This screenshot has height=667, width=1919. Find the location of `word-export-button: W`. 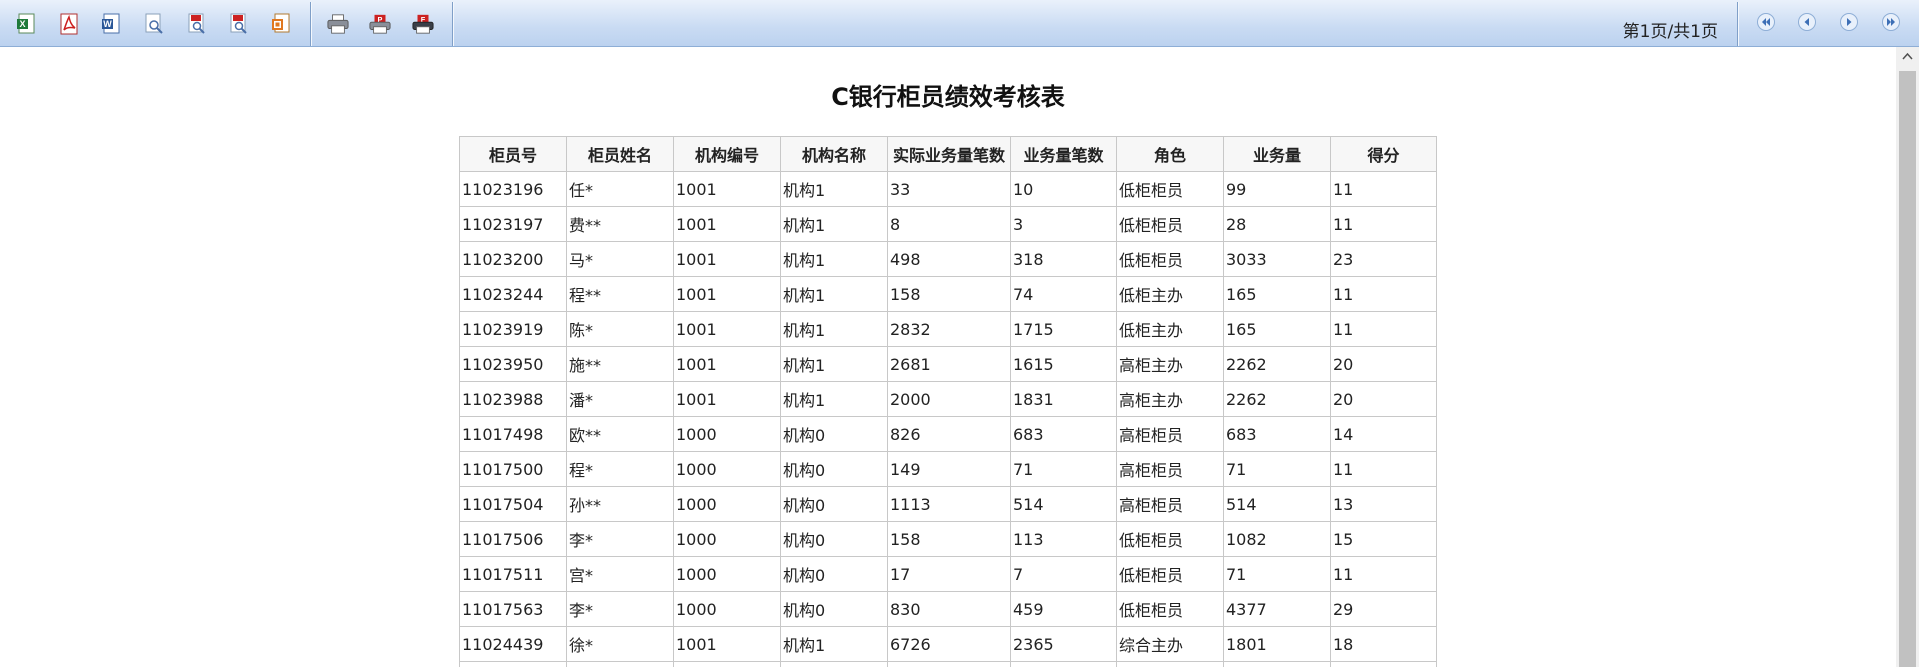

word-export-button: W is located at coordinates (111, 24).